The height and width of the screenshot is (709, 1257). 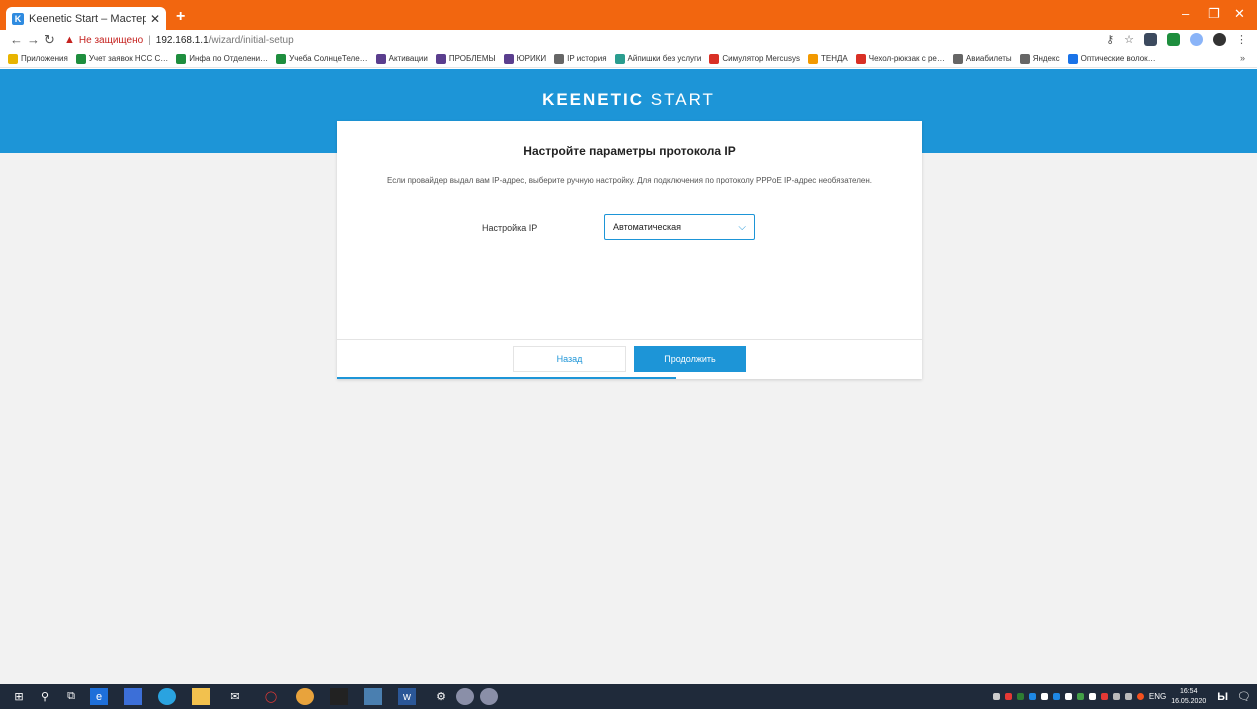 What do you see at coordinates (49, 40) in the screenshot?
I see `reload-icon: ↻` at bounding box center [49, 40].